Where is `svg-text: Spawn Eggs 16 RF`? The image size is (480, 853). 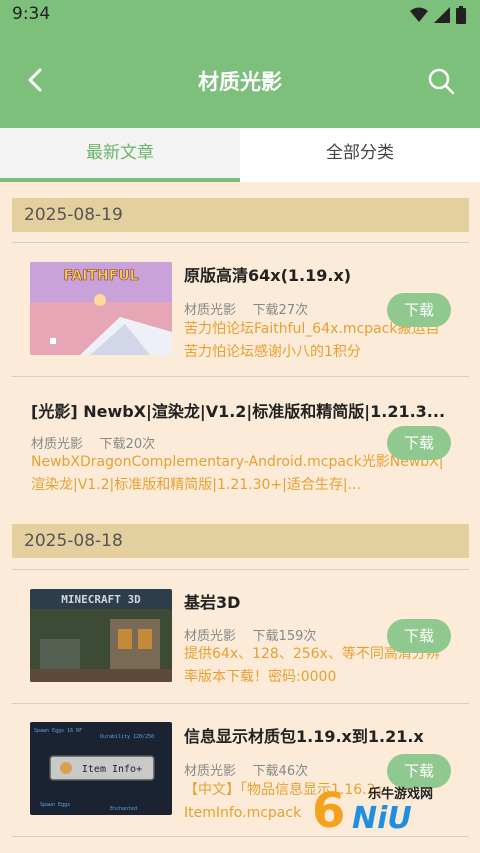 svg-text: Spawn Eggs 16 RF is located at coordinates (58, 731).